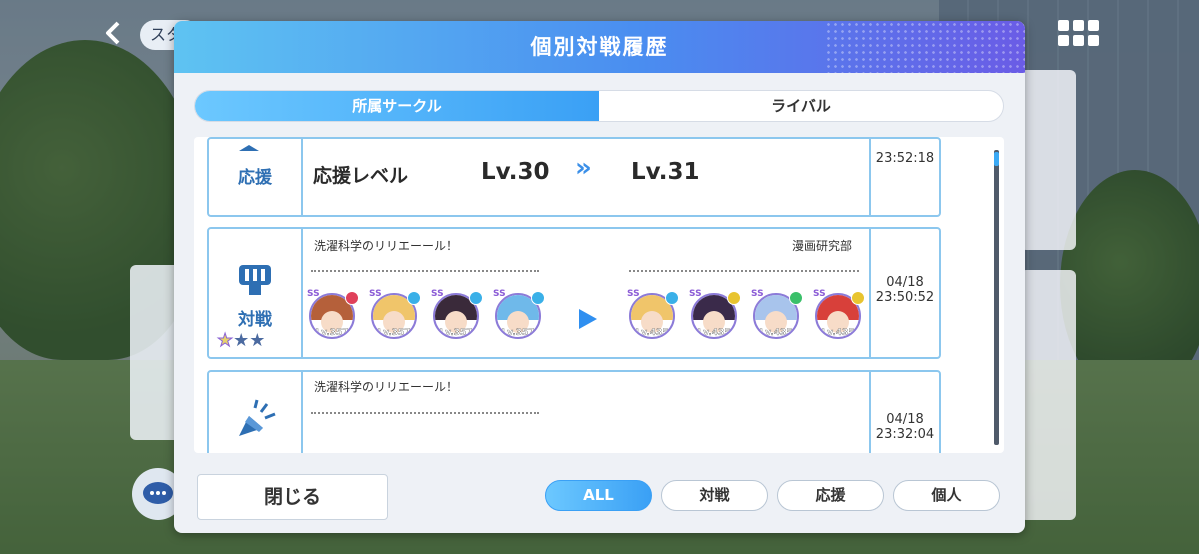  I want to click on double-chevron-icon: », so click(583, 168).